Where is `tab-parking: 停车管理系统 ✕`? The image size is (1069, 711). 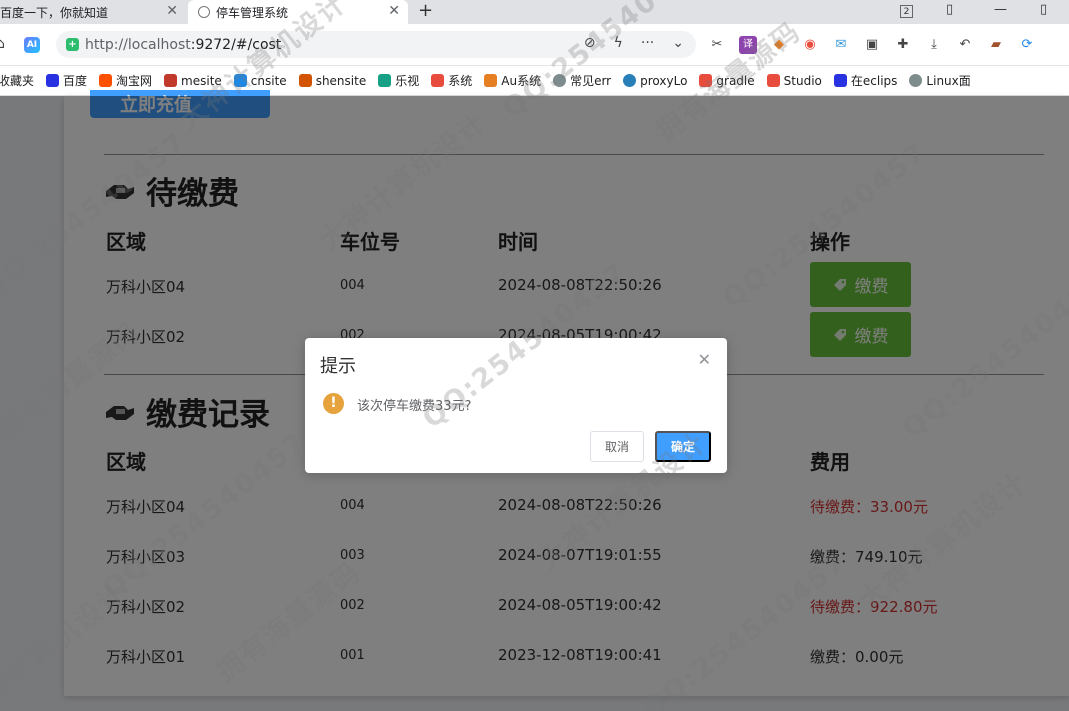 tab-parking: 停车管理系统 ✕ is located at coordinates (298, 12).